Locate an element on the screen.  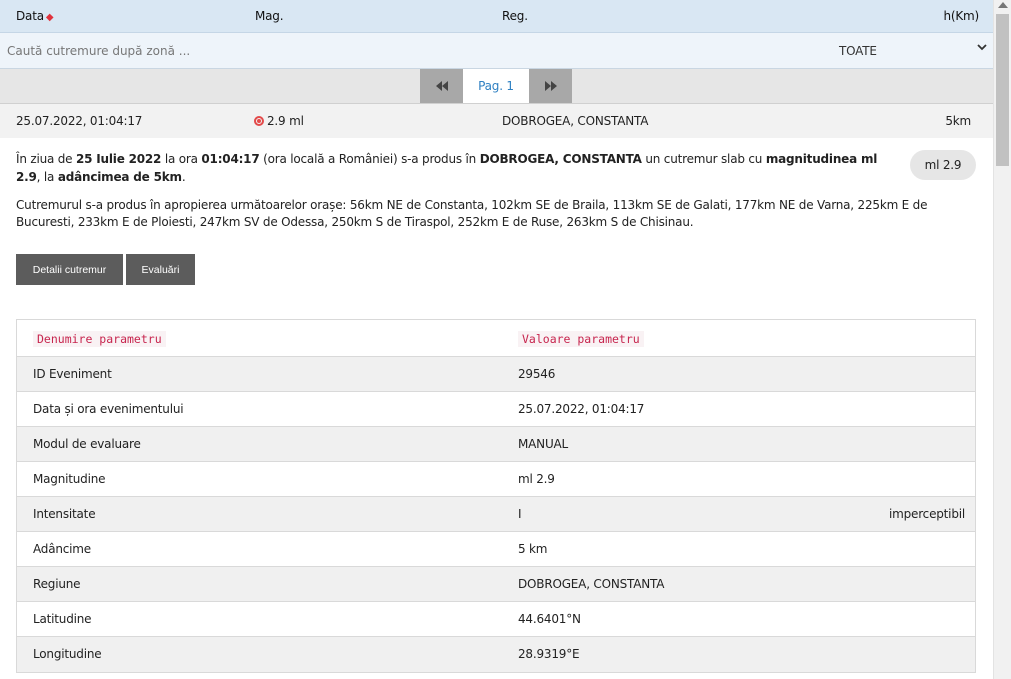
event-magnitude: 2.9 ml is located at coordinates (279, 121).